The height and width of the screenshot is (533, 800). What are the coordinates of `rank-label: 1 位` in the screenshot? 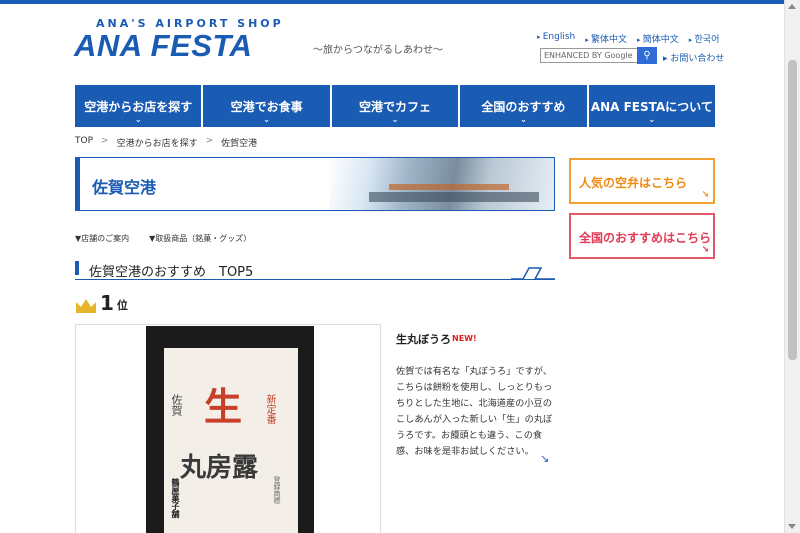 It's located at (101, 303).